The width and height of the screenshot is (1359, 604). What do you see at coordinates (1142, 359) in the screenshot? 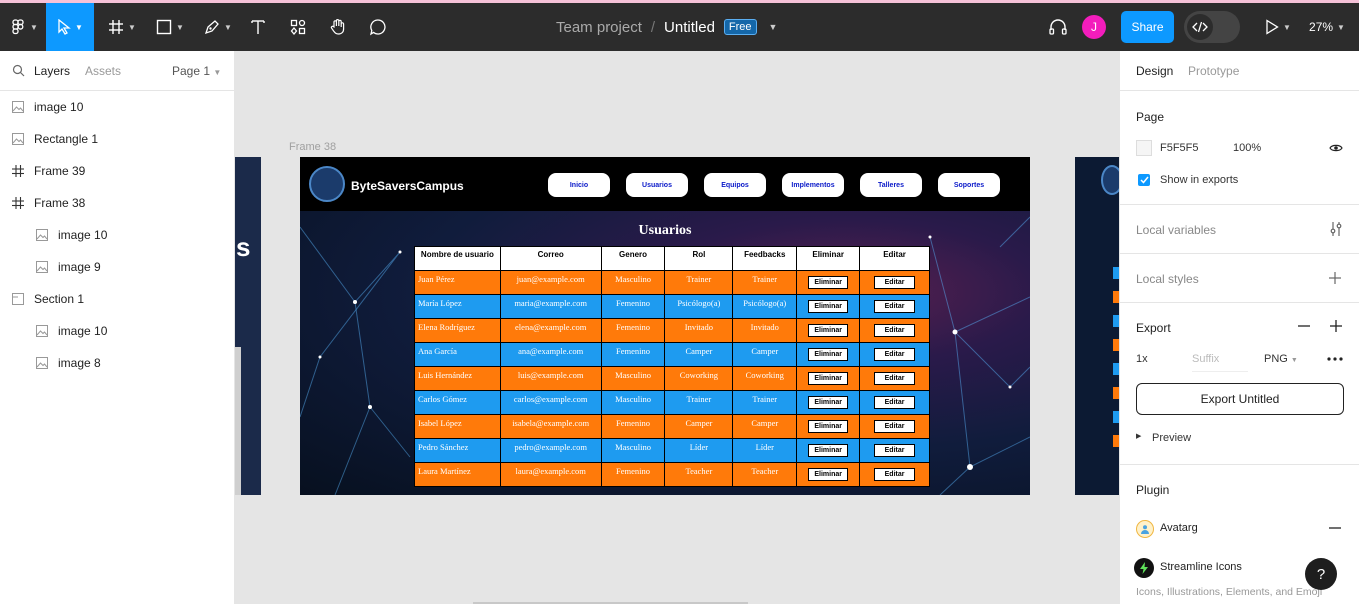
I see `export-scale: 1x` at bounding box center [1142, 359].